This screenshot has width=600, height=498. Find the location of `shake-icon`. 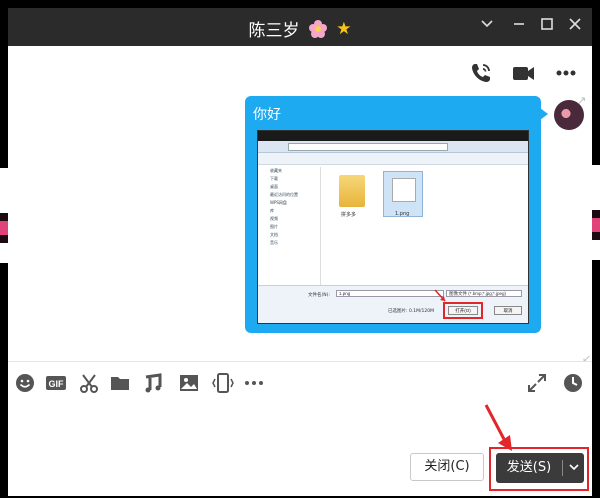

shake-icon is located at coordinates (223, 383).